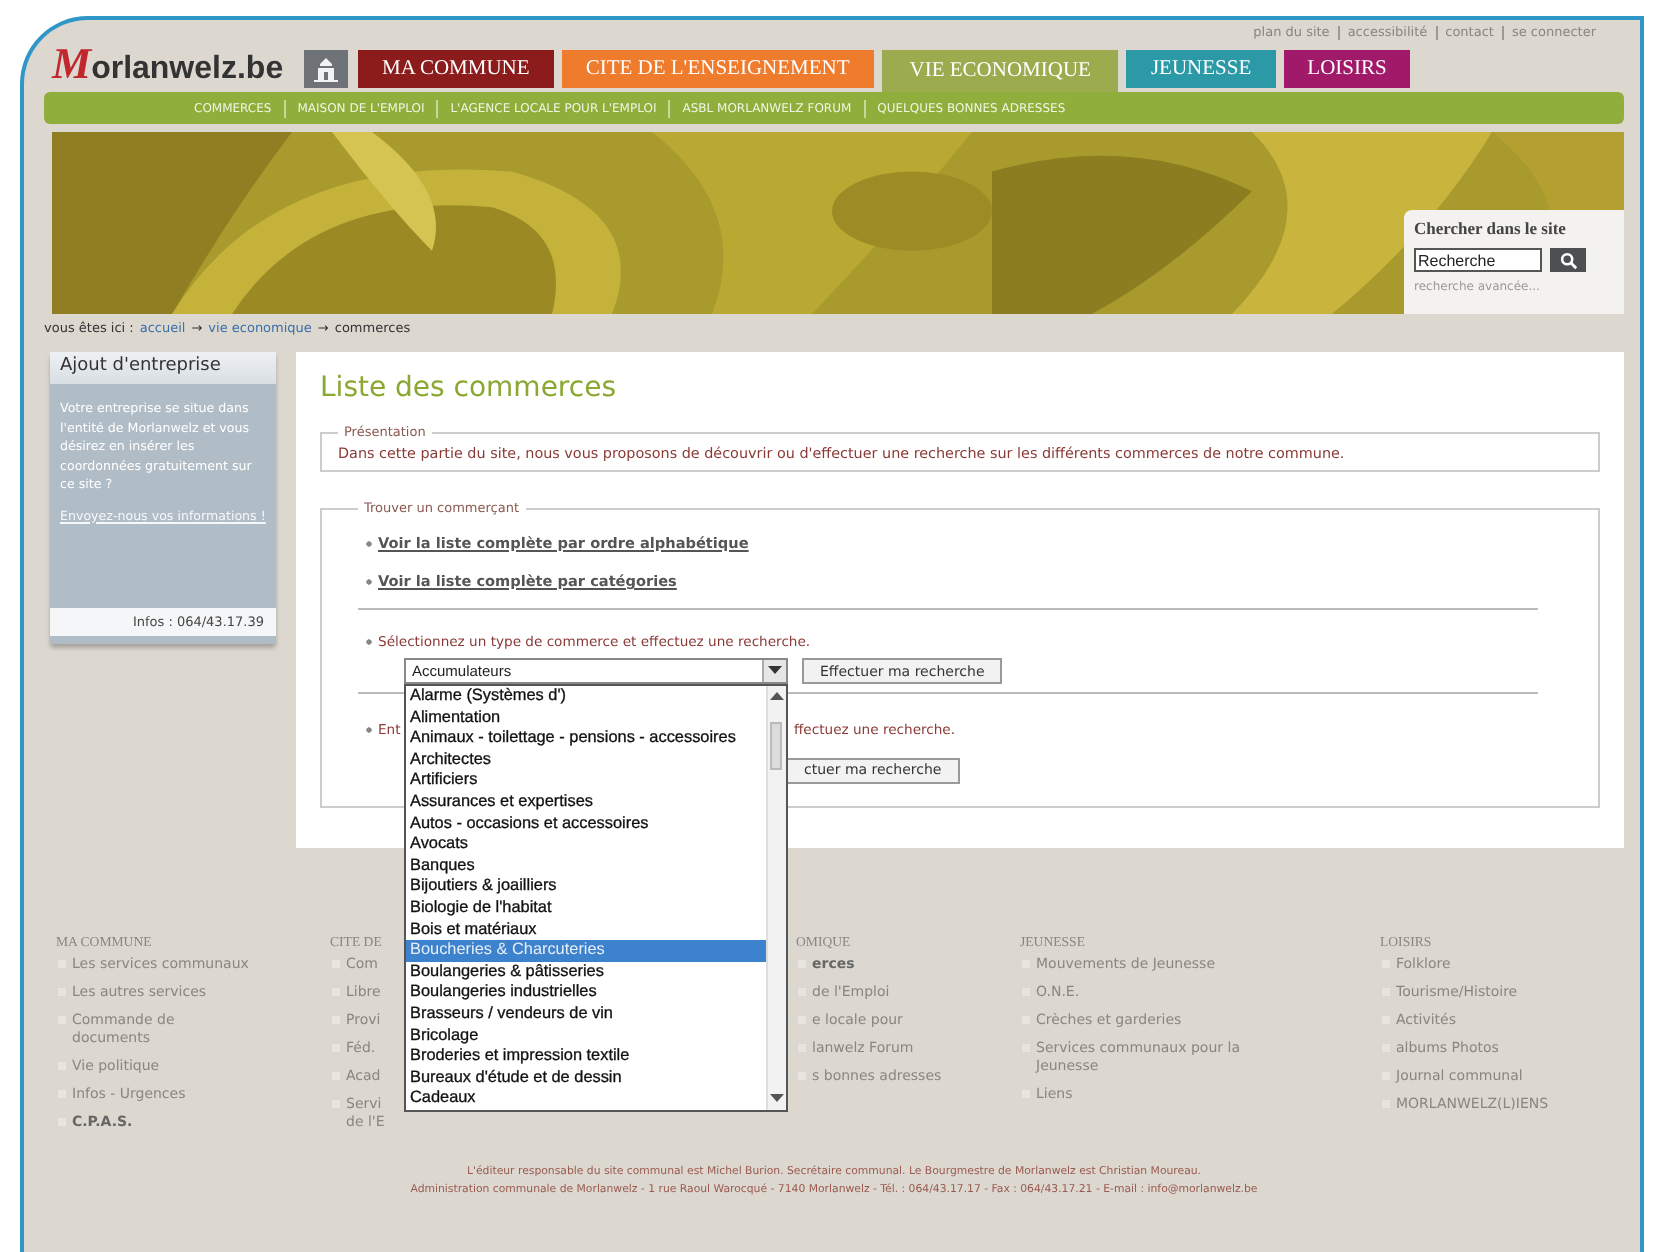 This screenshot has width=1654, height=1252. Describe the element at coordinates (586, 1099) in the screenshot. I see `dropdown-option: Cadeaux` at that location.